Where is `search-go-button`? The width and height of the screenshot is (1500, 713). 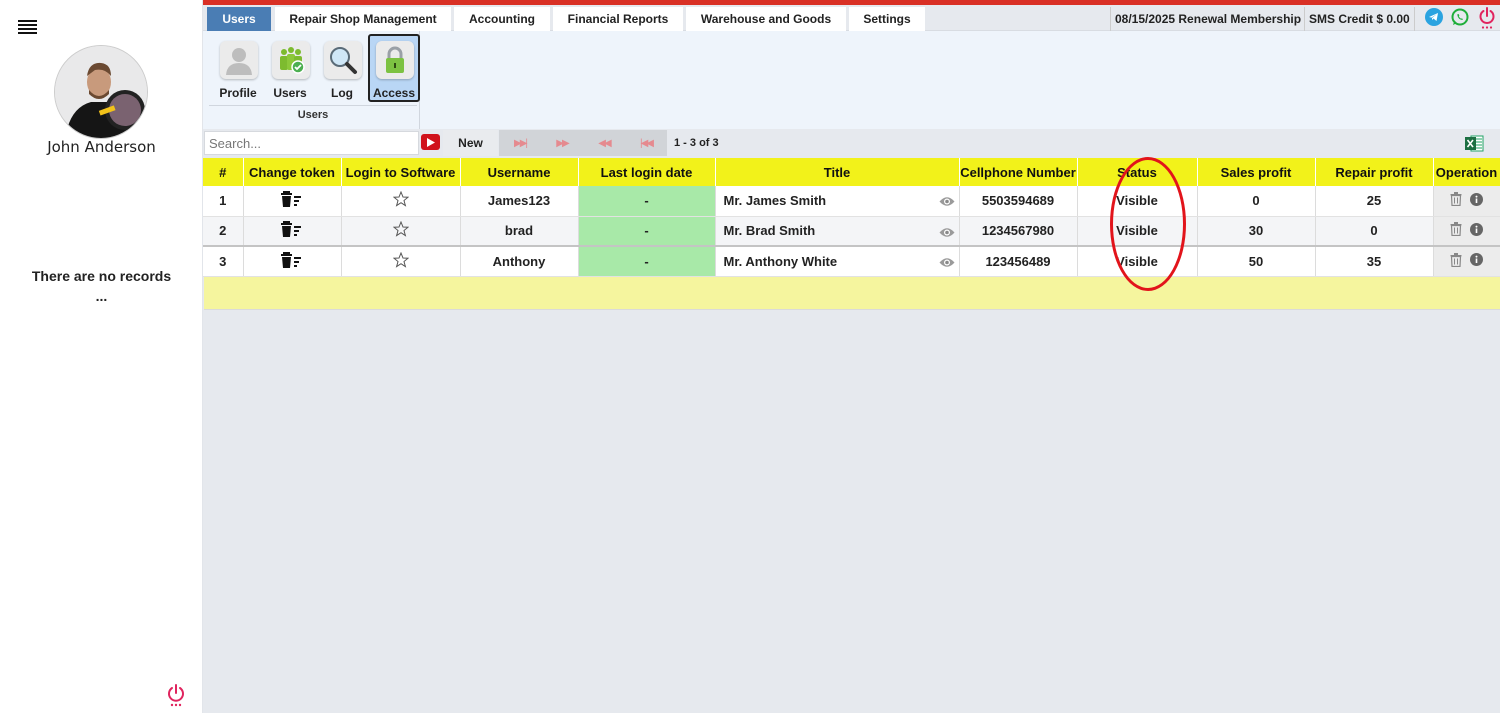 search-go-button is located at coordinates (430, 142).